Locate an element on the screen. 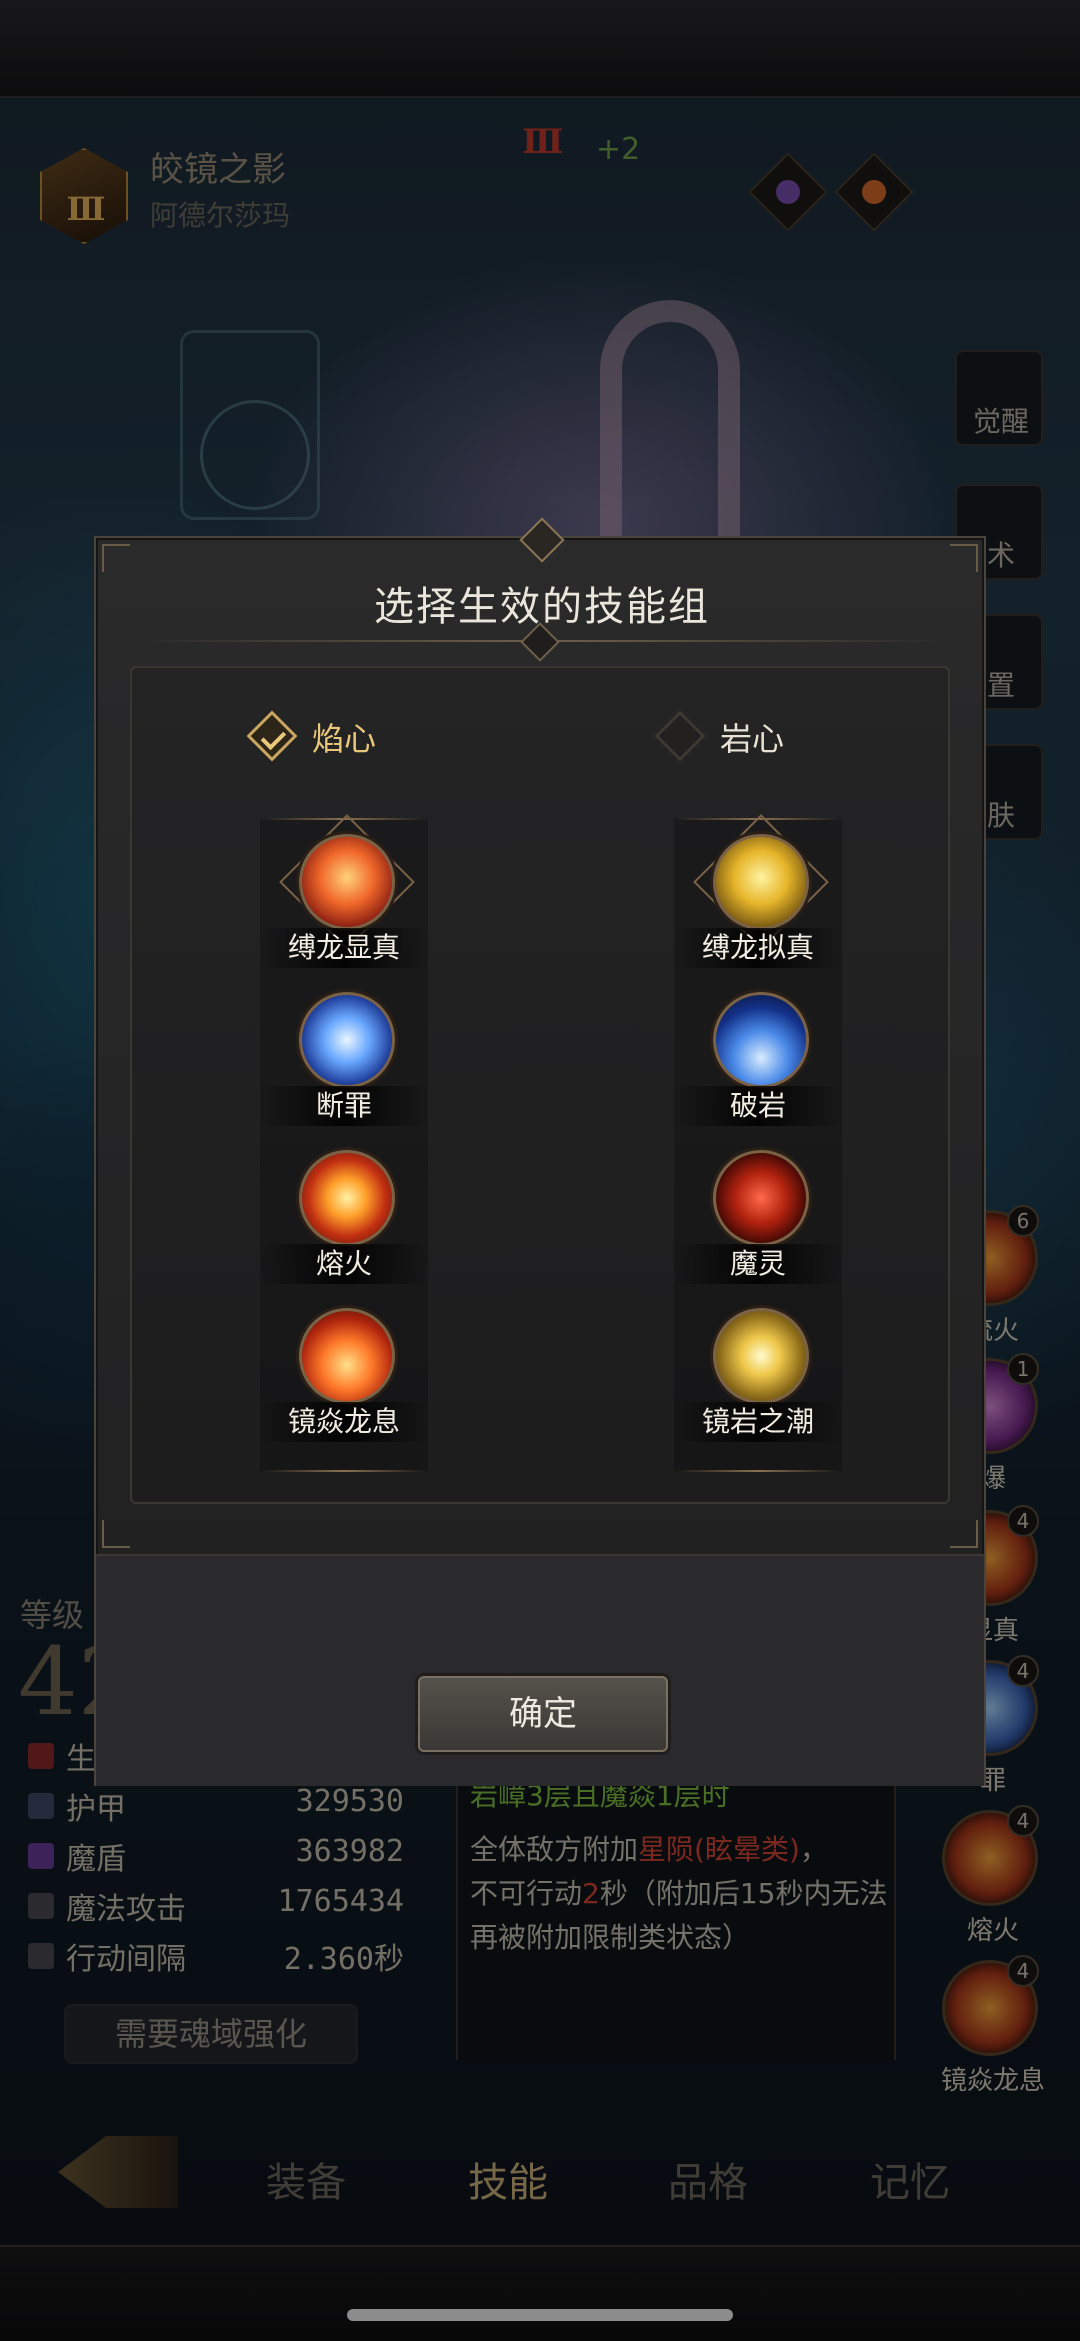  skill-slot: 镜岩之潮 is located at coordinates (758, 1377).